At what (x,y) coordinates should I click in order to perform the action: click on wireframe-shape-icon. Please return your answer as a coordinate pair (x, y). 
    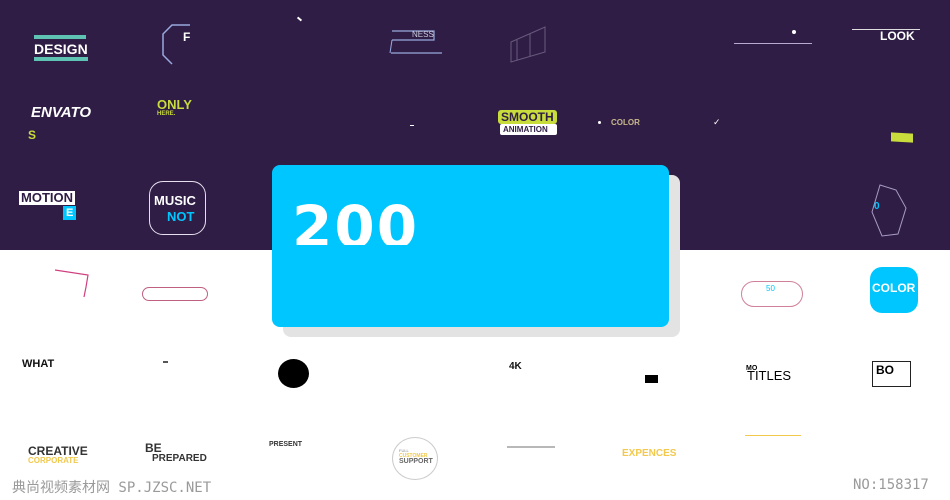
    Looking at the image, I should click on (528, 44).